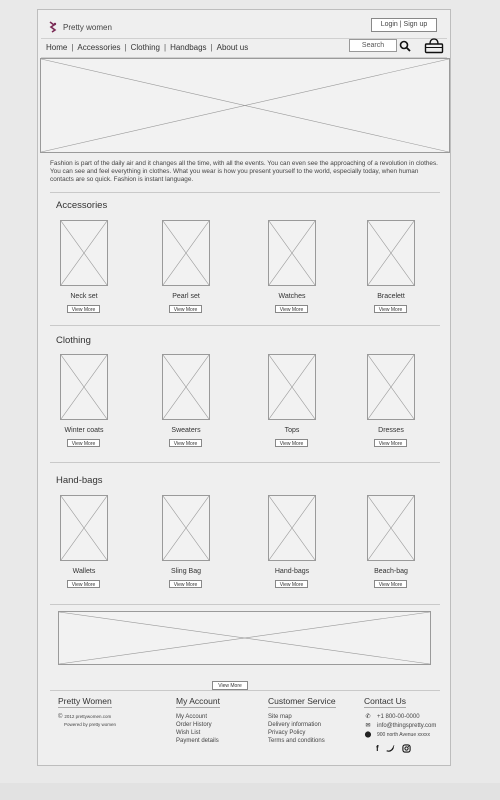 This screenshot has height=800, width=500. I want to click on footer-copyright: © 2012 prettywomen.com, so click(87, 717).